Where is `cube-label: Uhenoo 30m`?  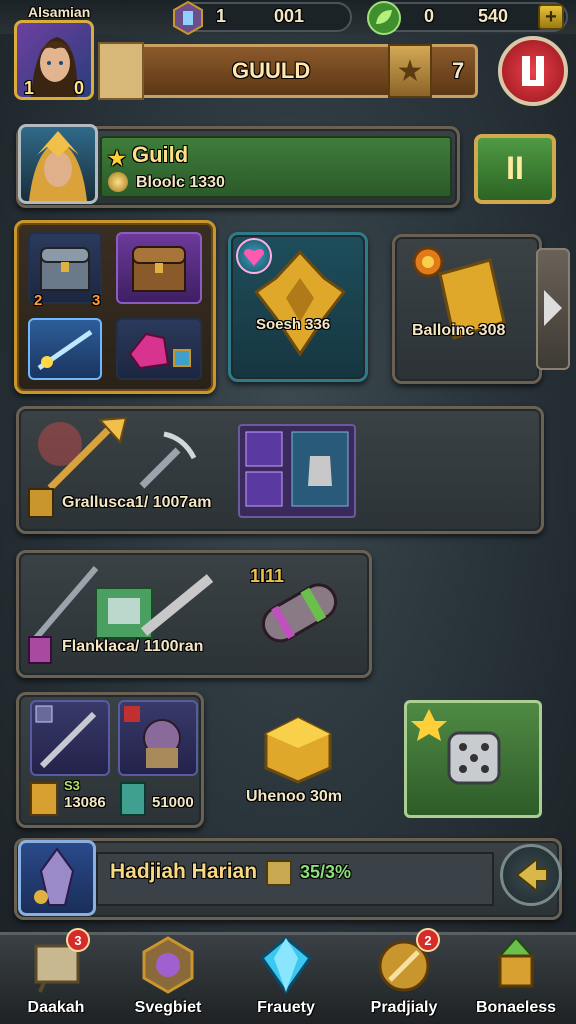
cube-label: Uhenoo 30m is located at coordinates (294, 796).